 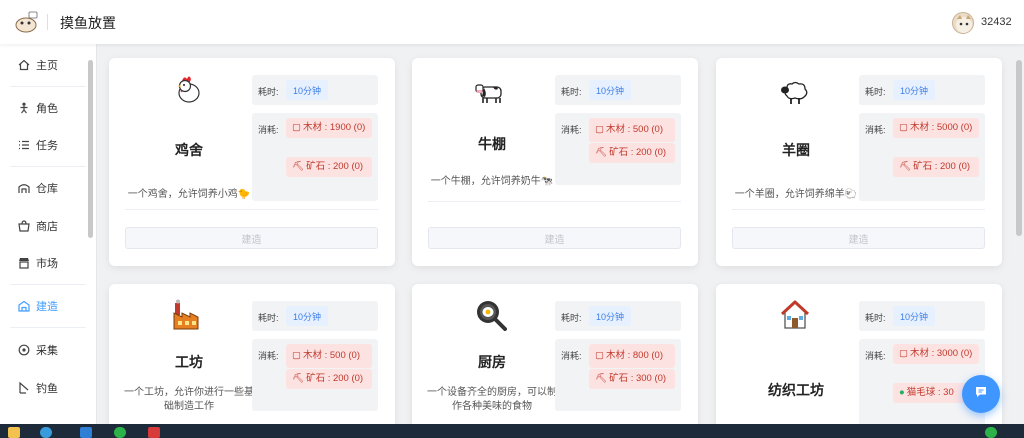 I want to click on sidebar-item-market: 市场, so click(x=43, y=263).